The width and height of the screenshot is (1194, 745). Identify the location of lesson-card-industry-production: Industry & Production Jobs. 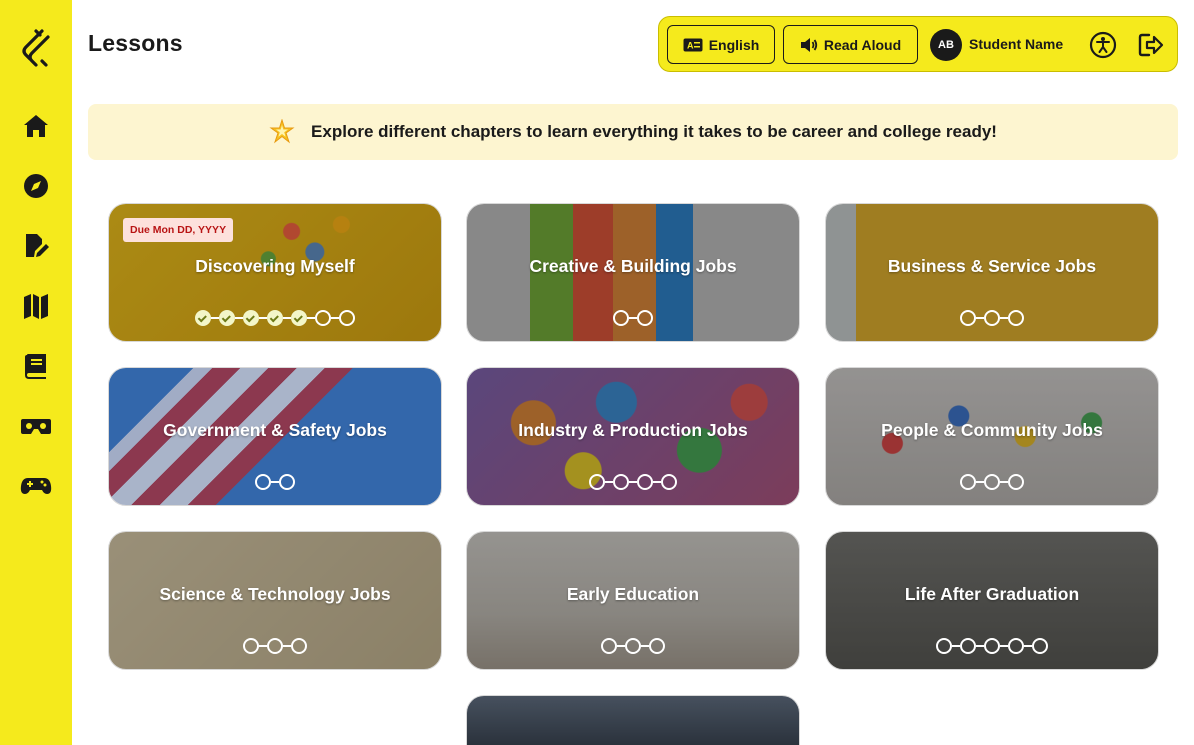
(633, 436).